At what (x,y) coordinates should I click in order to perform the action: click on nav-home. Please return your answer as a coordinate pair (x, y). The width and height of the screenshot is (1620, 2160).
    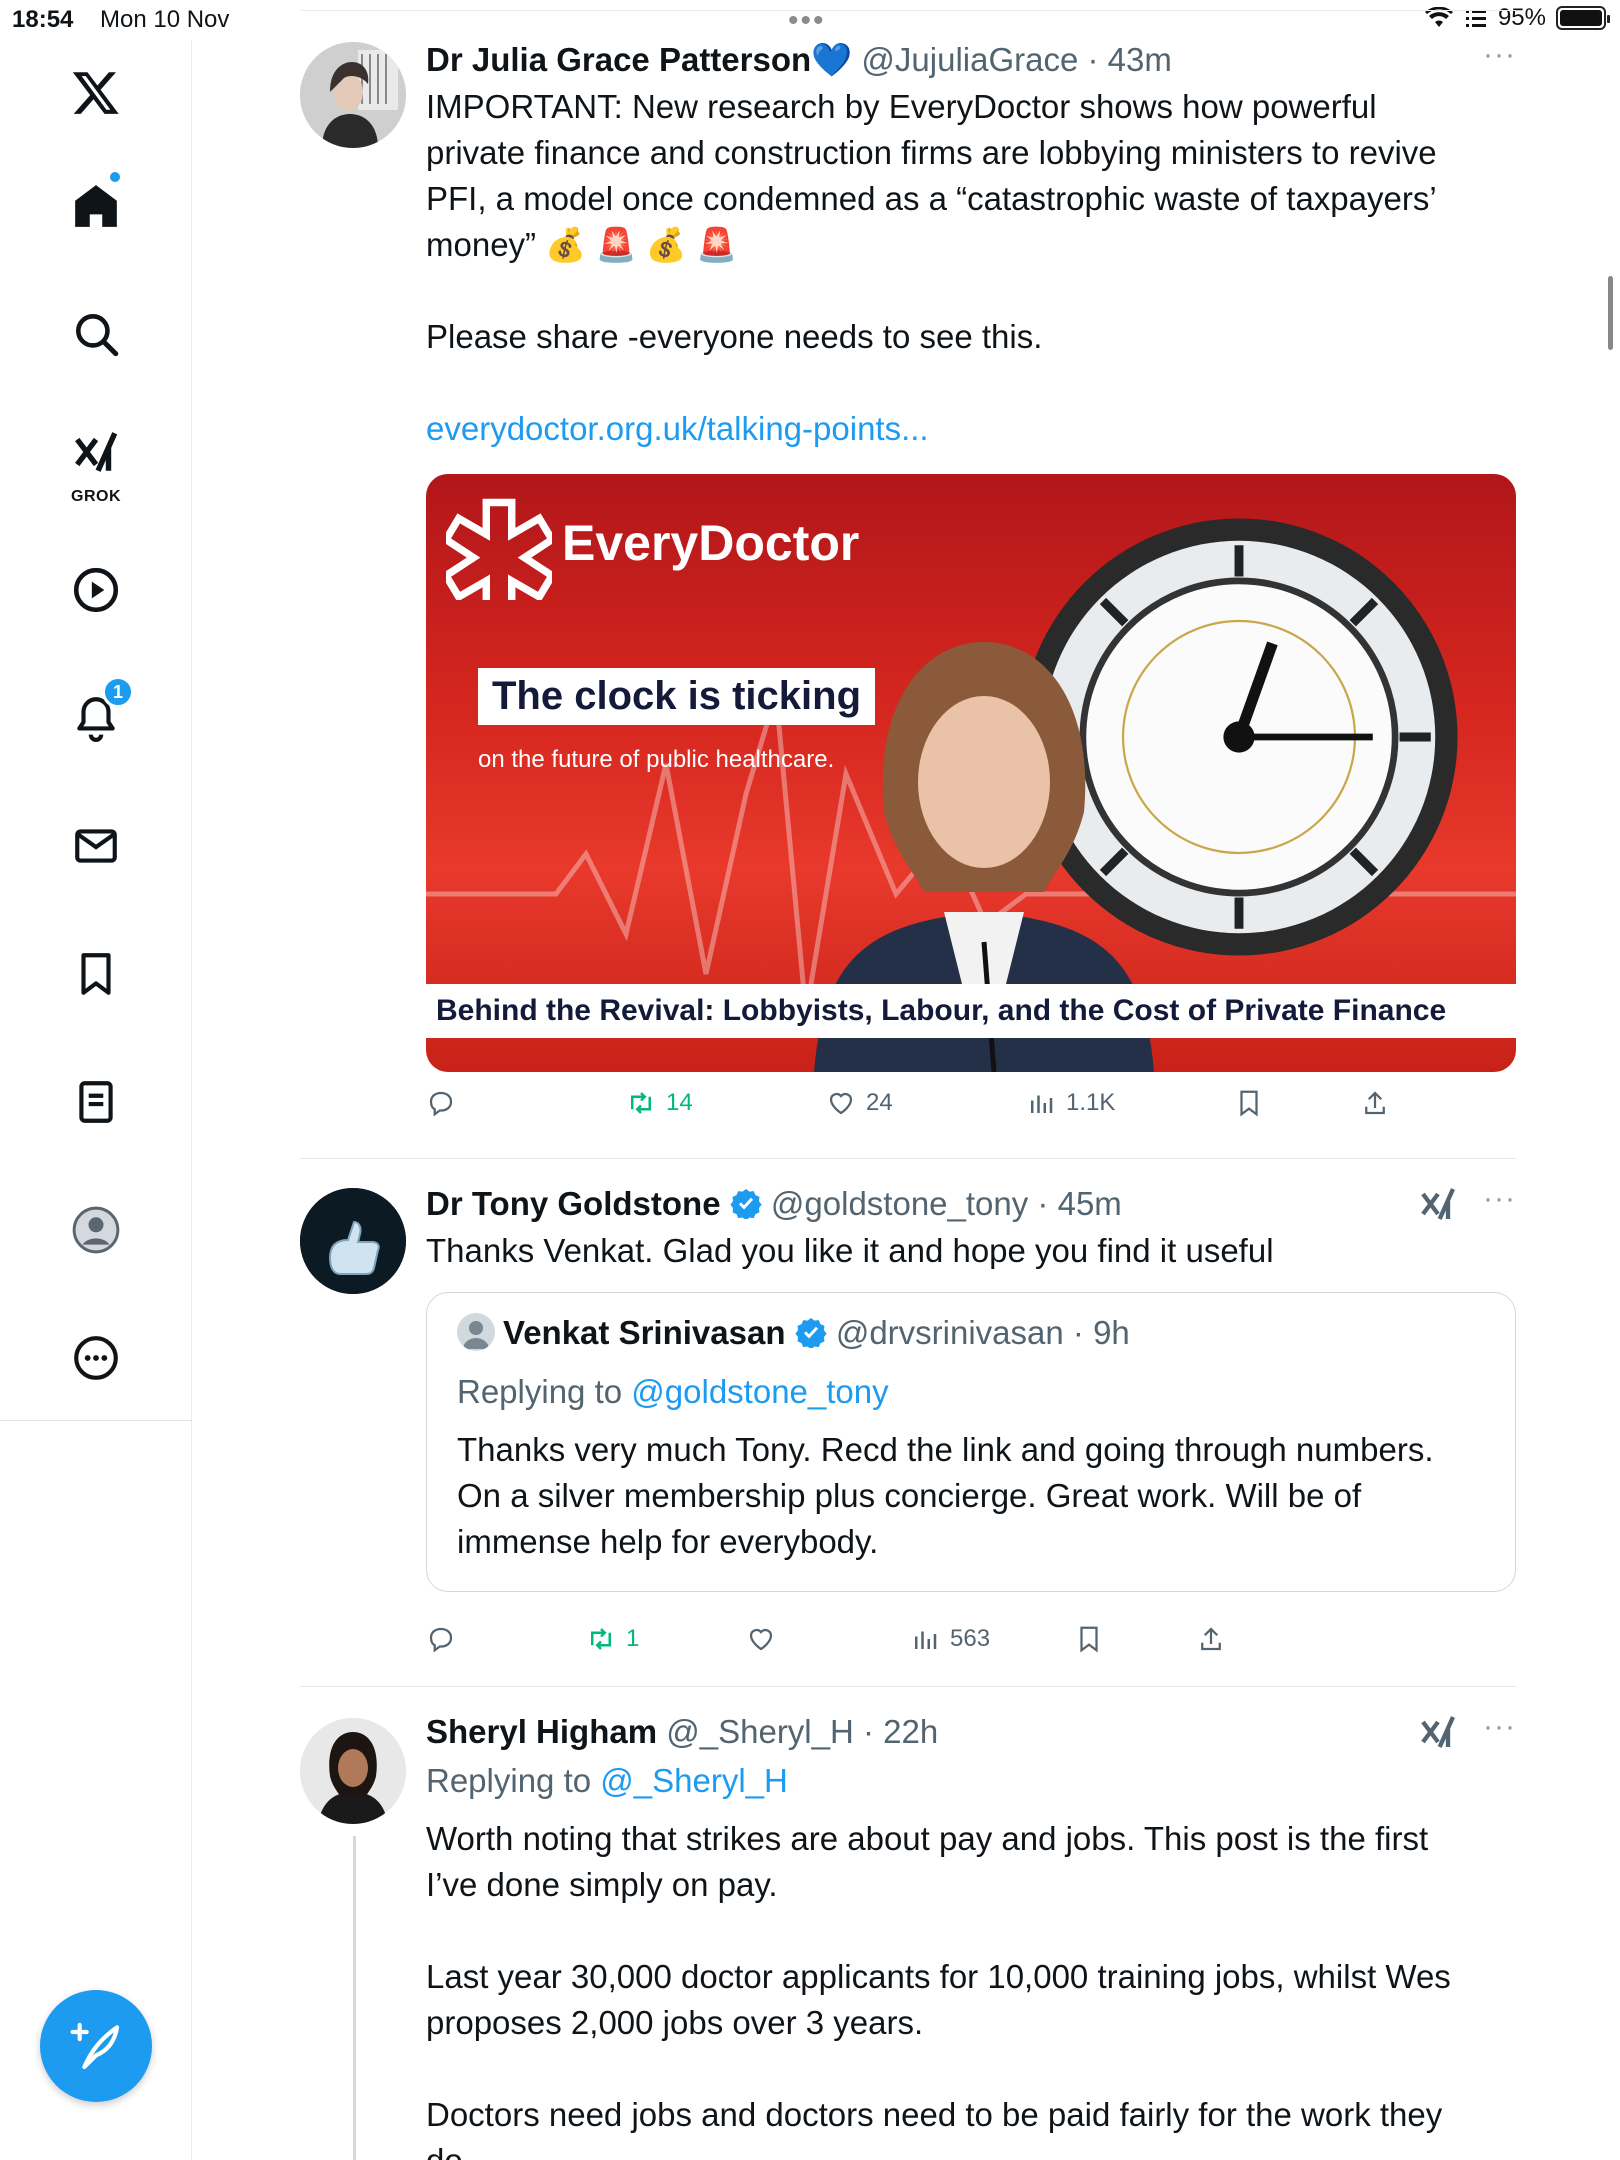
    Looking at the image, I should click on (96, 206).